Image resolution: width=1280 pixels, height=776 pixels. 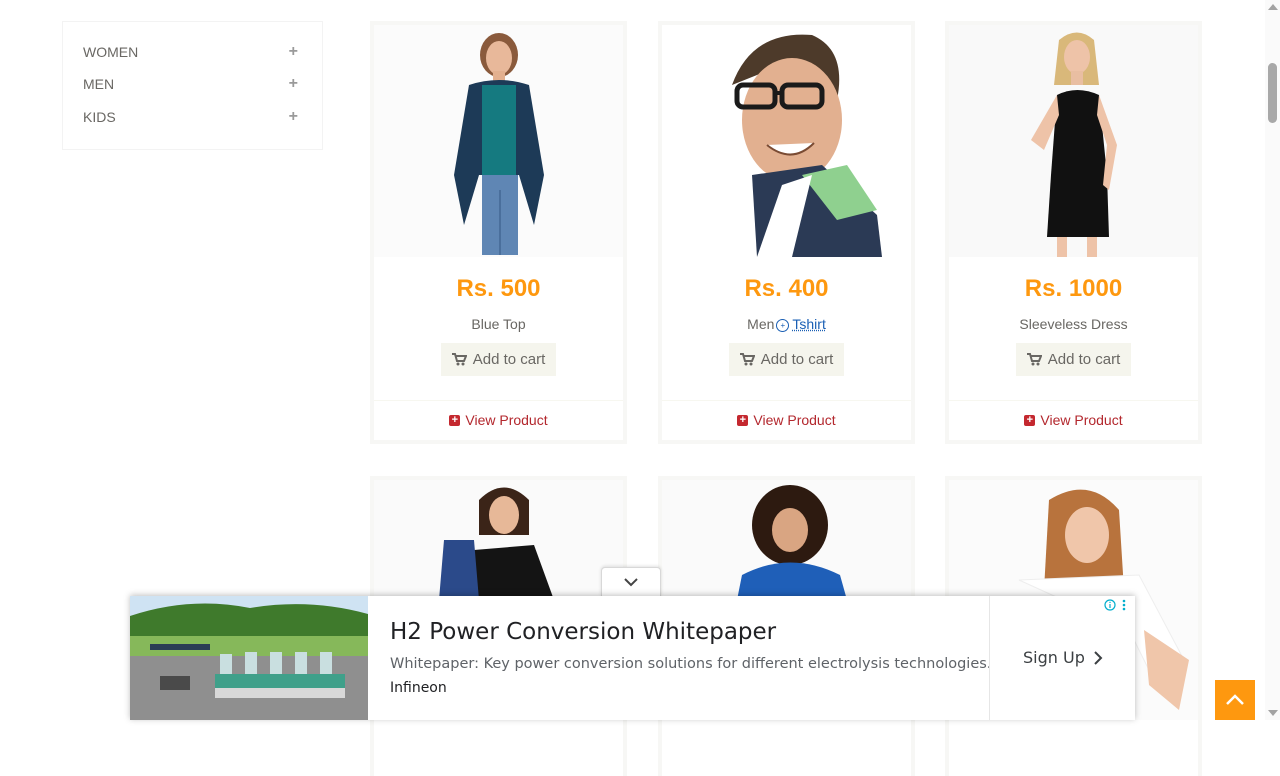 I want to click on ad-info-controls, so click(x=1115, y=605).